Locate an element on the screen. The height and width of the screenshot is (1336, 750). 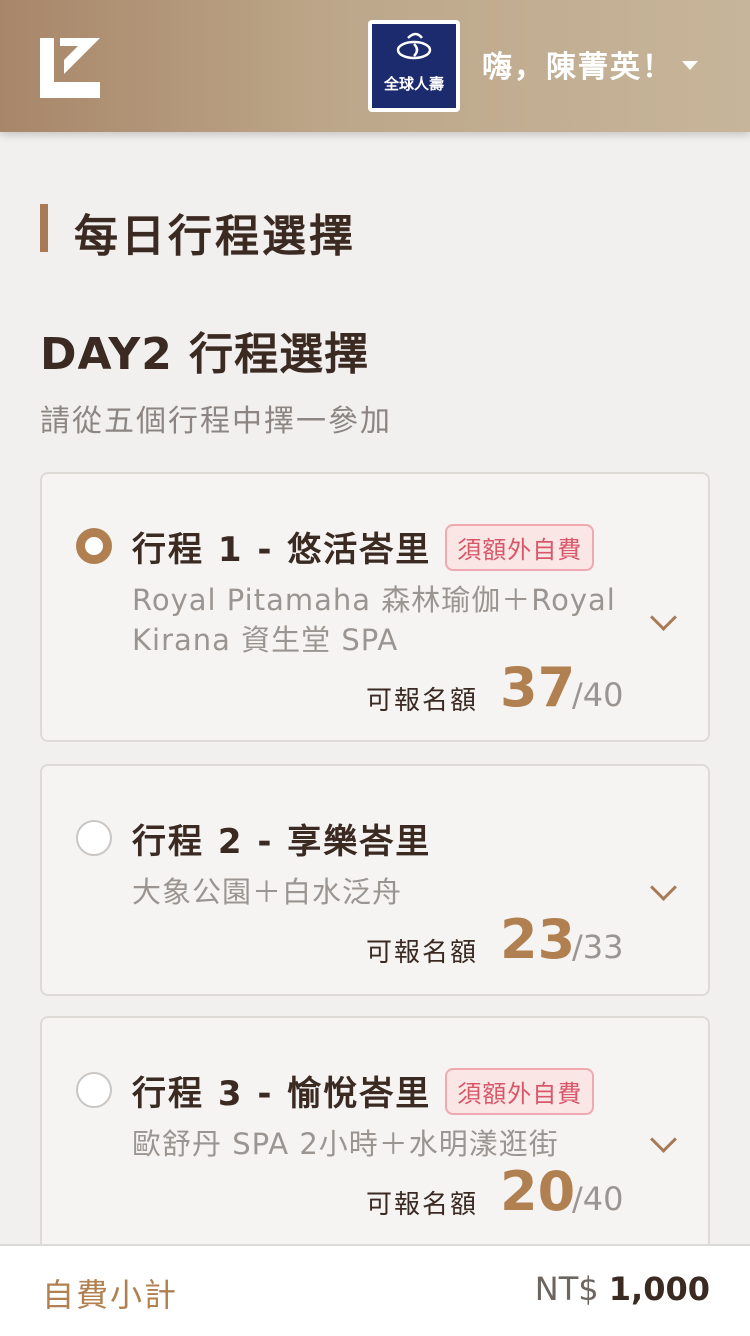
quota-total: /33 is located at coordinates (598, 947).